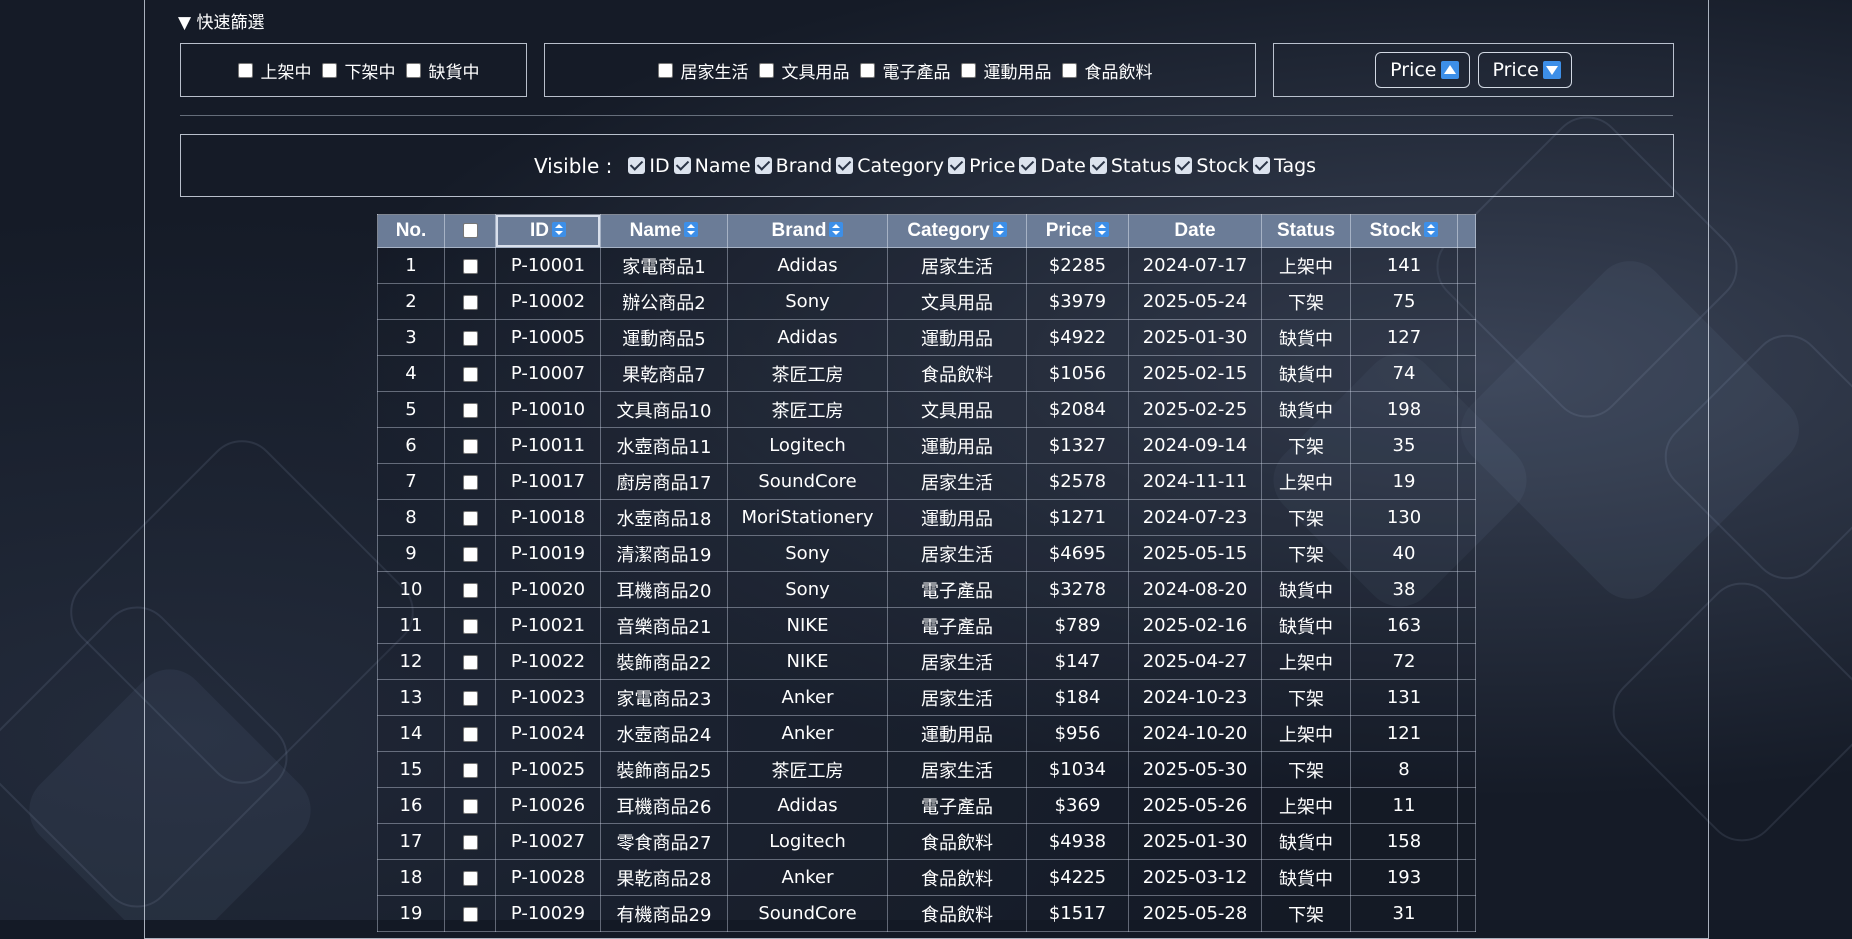 The height and width of the screenshot is (939, 1852). What do you see at coordinates (799, 70) in the screenshot?
I see `filter-category-stationery: 文具用品` at bounding box center [799, 70].